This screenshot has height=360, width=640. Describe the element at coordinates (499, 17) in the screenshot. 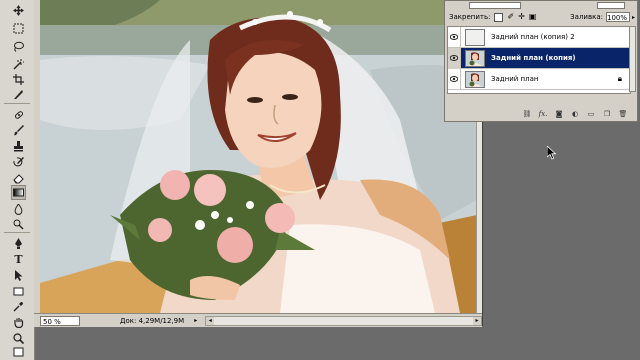

I see `lock-transparency-checkbox` at that location.